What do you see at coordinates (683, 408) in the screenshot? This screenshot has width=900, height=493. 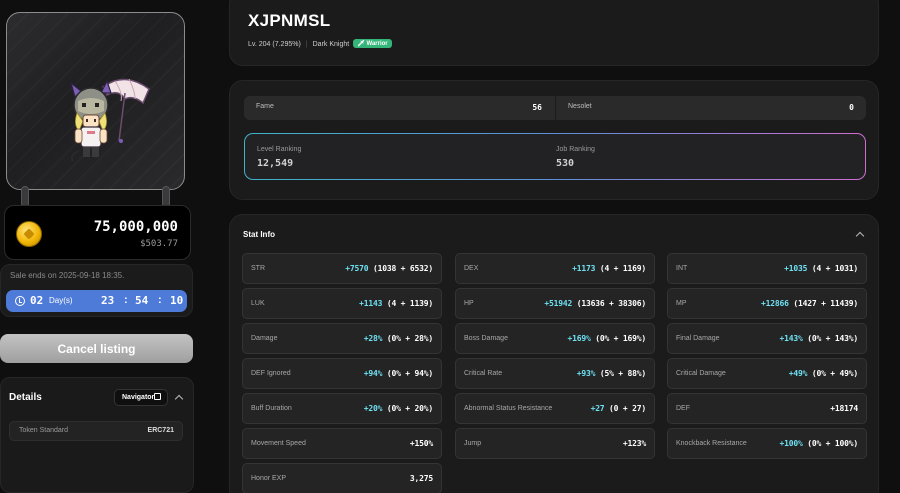 I see `stat-label: DEF` at bounding box center [683, 408].